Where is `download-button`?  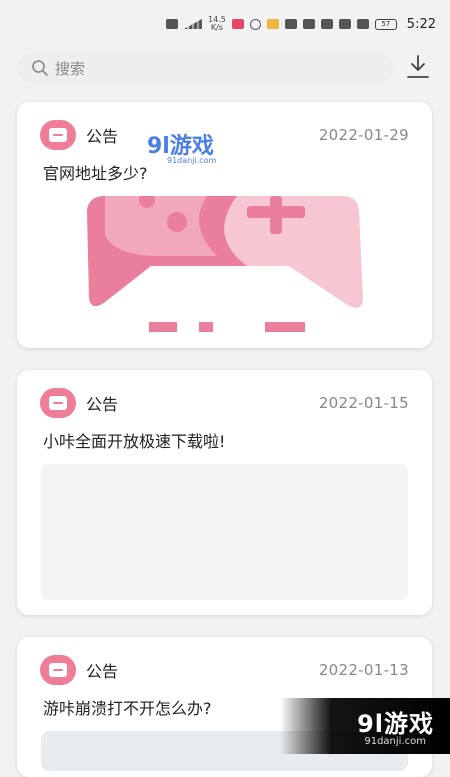 download-button is located at coordinates (418, 67).